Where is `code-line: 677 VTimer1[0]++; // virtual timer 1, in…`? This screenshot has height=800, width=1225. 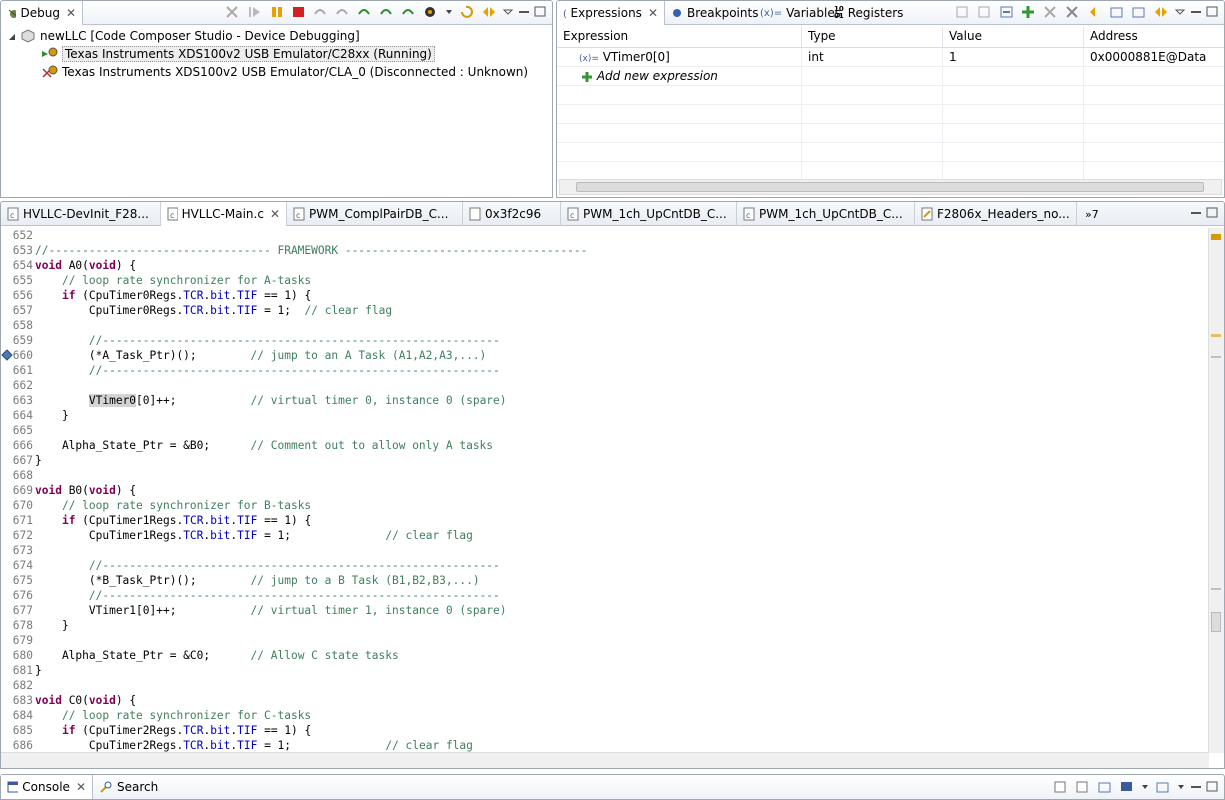
code-line: 677 VTimer1[0]++; // virtual timer 1, in… is located at coordinates (605, 610).